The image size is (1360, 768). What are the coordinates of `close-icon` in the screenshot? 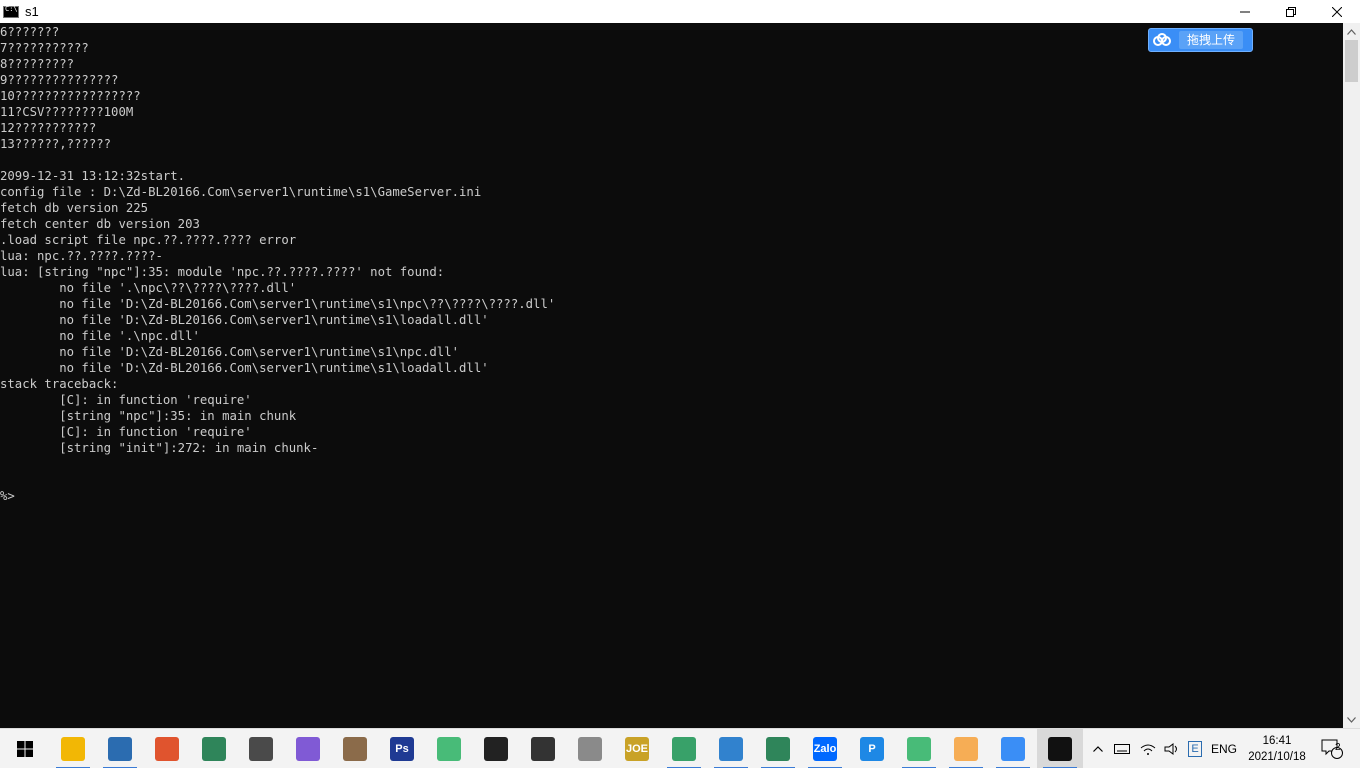 It's located at (1337, 11).